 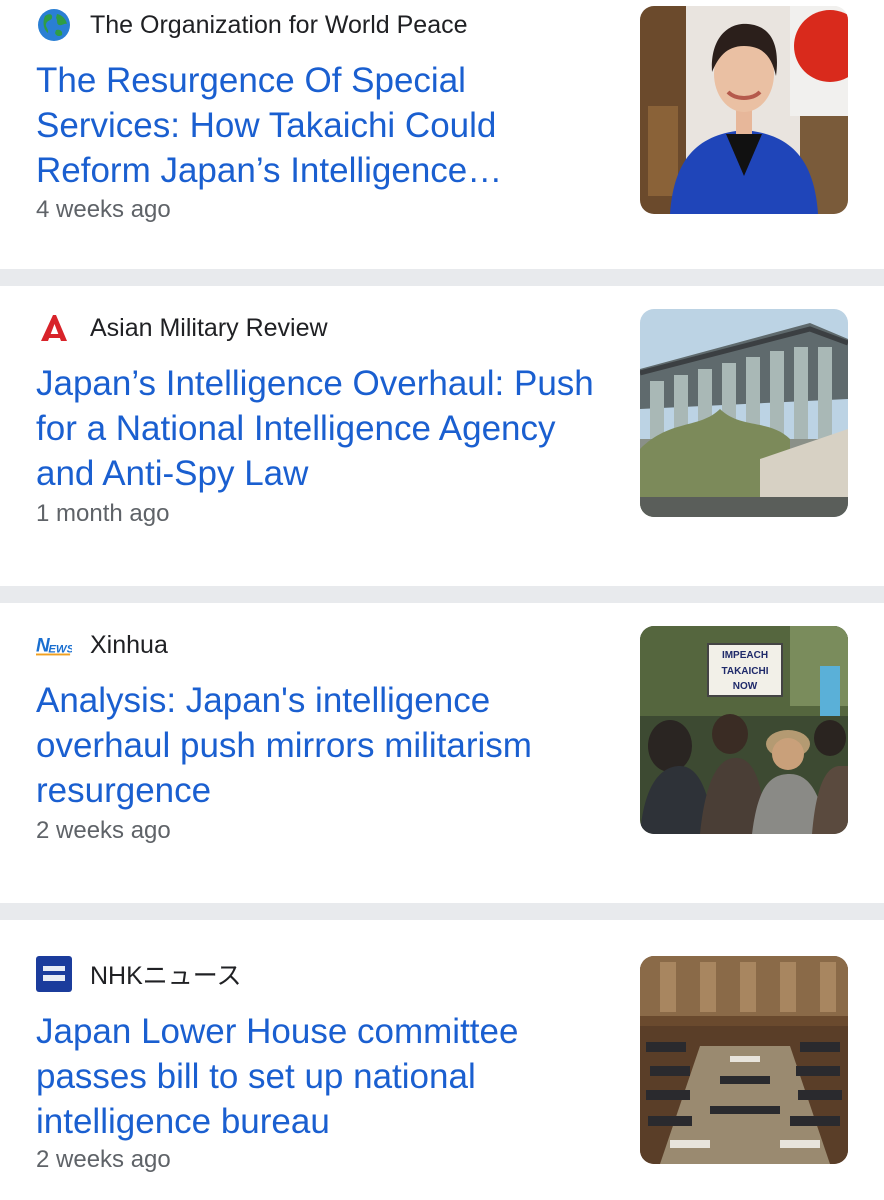 What do you see at coordinates (744, 110) in the screenshot?
I see `woman-portrait-thumbnail` at bounding box center [744, 110].